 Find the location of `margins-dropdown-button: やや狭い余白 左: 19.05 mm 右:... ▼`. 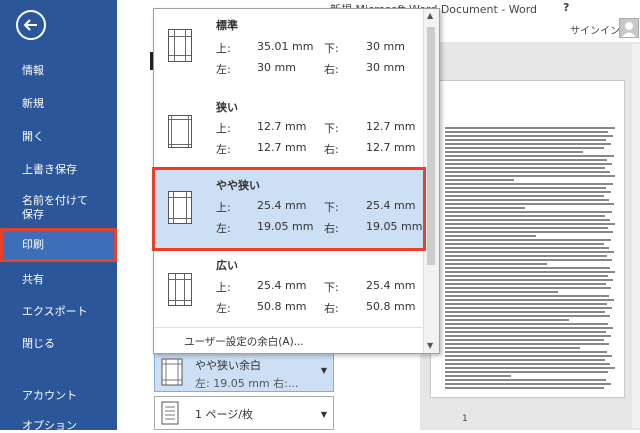

margins-dropdown-button: やや狭い余白 左: 19.05 mm 右:... ▼ is located at coordinates (244, 372).